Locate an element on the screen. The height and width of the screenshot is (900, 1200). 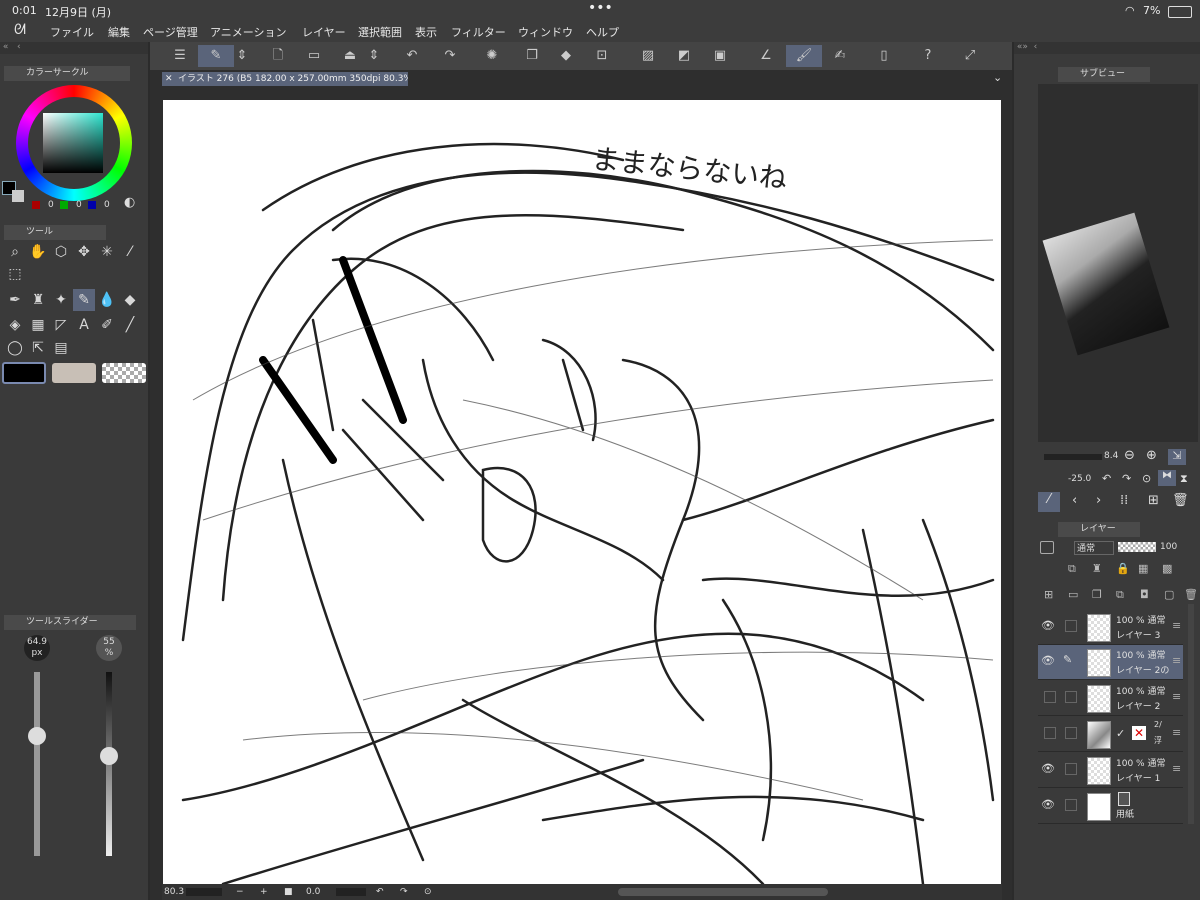
eyedropper-icon: ⁄ is located at coordinates (130, 252).